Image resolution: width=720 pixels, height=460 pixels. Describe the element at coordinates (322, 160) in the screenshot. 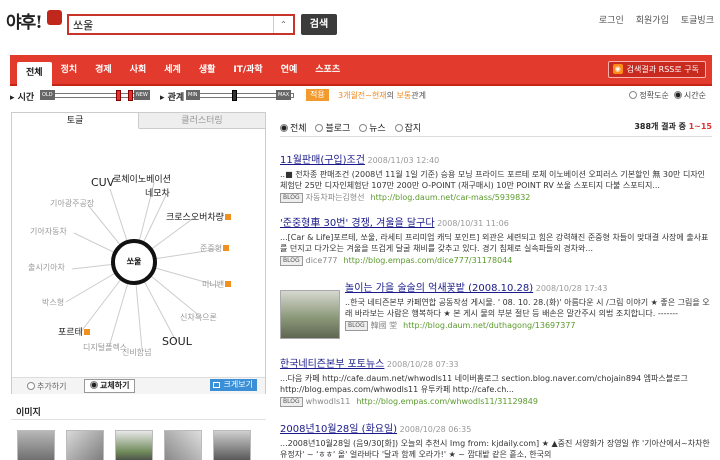

I see `result-title-link: 11월판매(구입)조건` at that location.